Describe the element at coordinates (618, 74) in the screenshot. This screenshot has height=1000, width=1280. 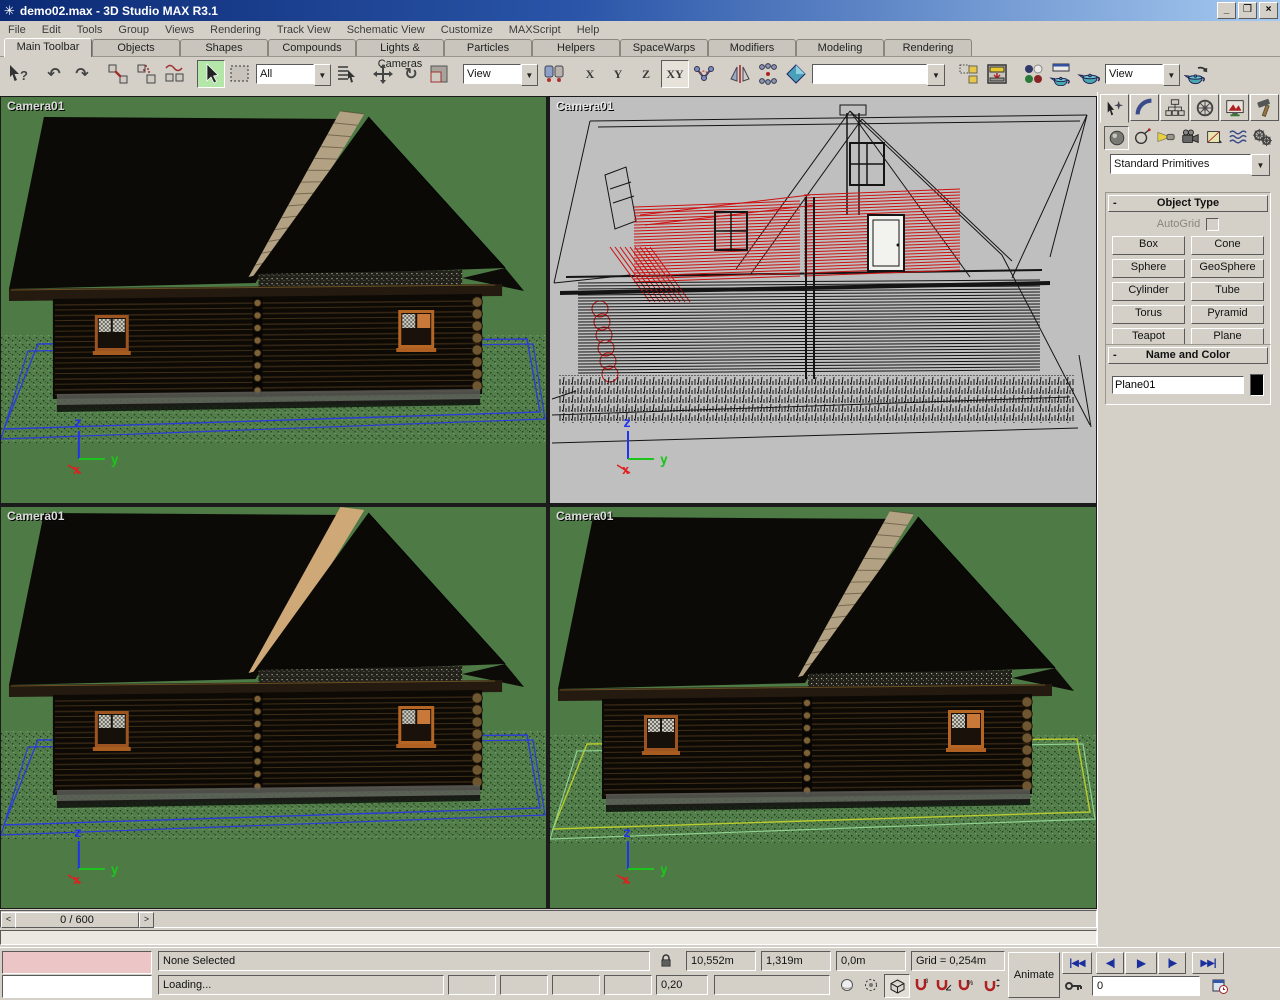
I see `restrict-y-button: Y` at that location.